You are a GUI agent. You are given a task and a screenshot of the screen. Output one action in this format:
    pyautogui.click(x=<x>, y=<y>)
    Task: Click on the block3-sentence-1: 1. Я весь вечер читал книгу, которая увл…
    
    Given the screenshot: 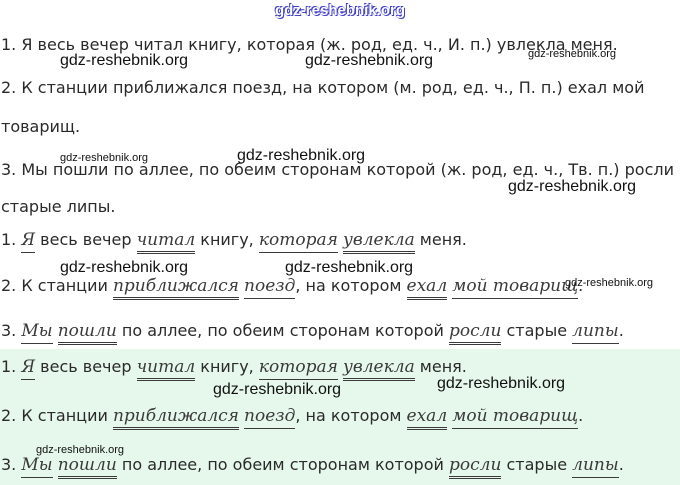 What is the action you would take?
    pyautogui.click(x=234, y=369)
    